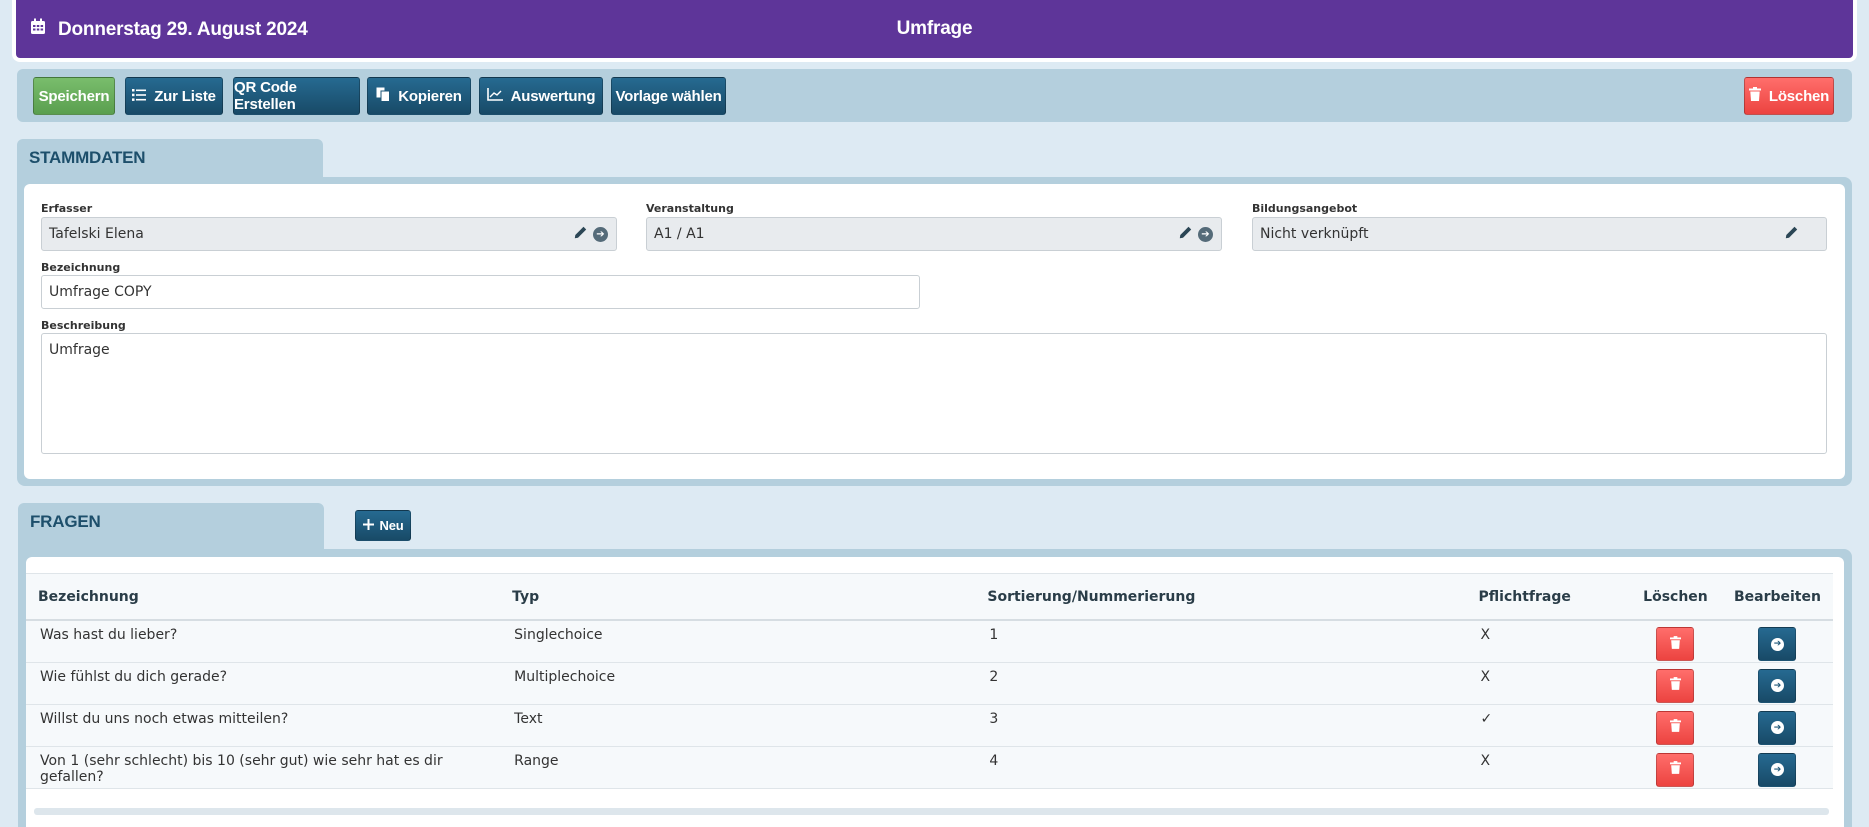 This screenshot has height=827, width=1869. I want to click on row-typ: Range, so click(738, 767).